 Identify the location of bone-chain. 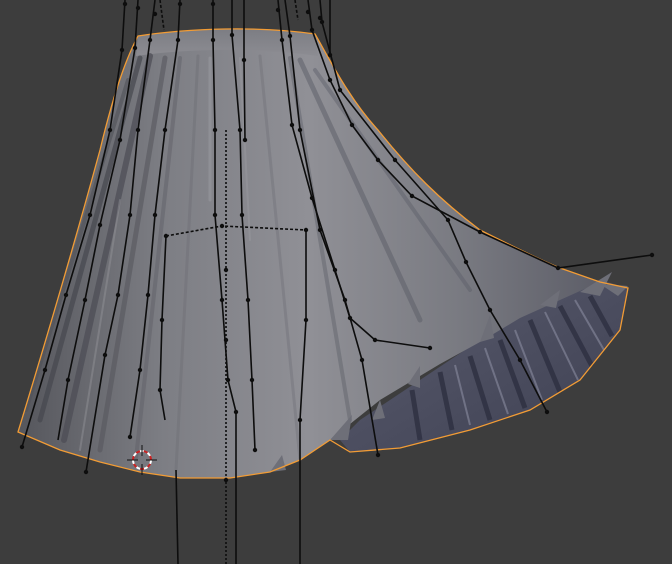
(244, 70).